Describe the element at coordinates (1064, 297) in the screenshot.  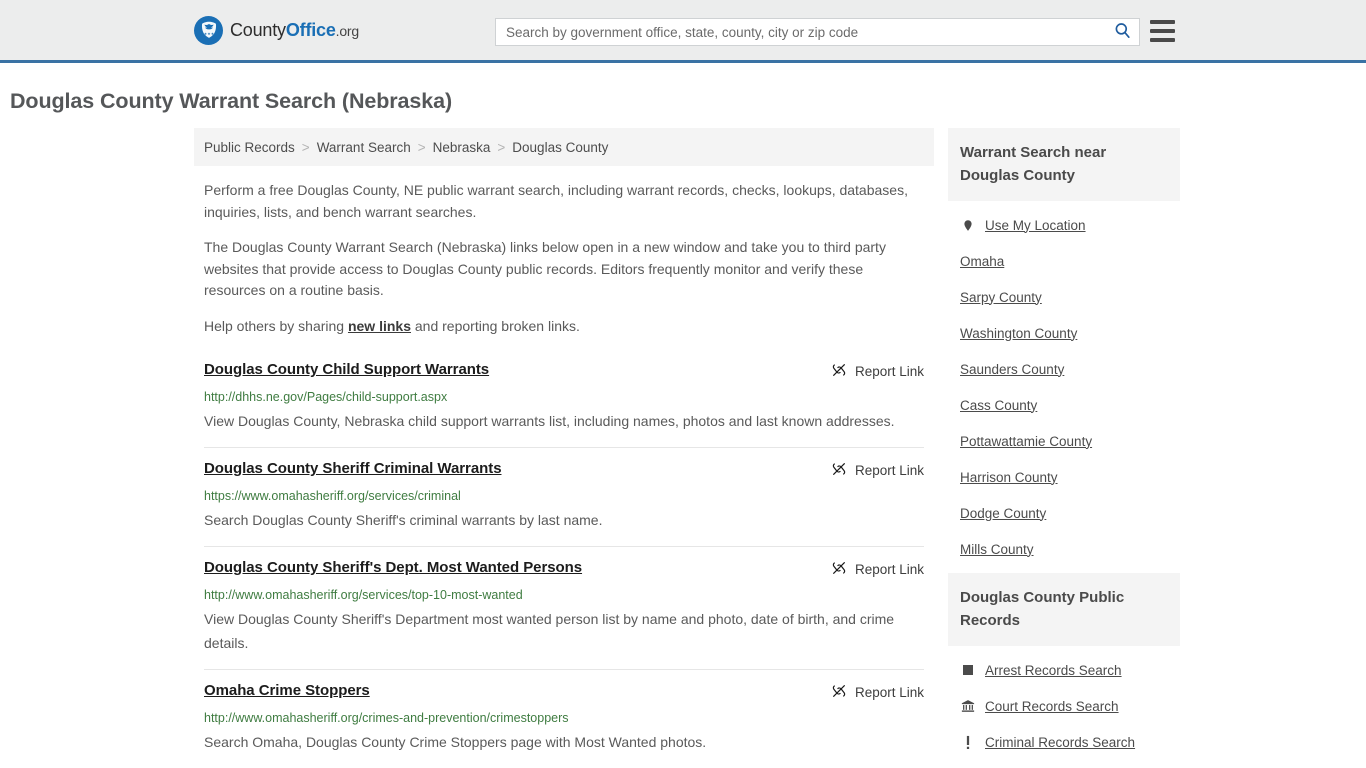
I see `sidebar-item-sarpy-county: Sarpy County` at that location.